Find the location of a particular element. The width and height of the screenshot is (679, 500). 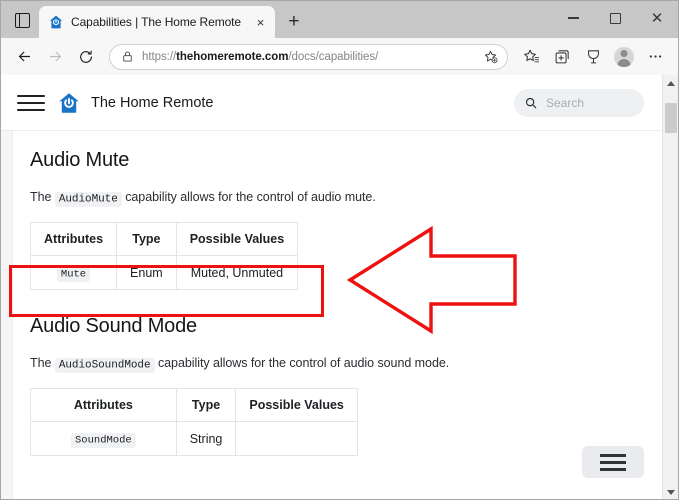

brand-link: The Home Remote is located at coordinates (135, 103).